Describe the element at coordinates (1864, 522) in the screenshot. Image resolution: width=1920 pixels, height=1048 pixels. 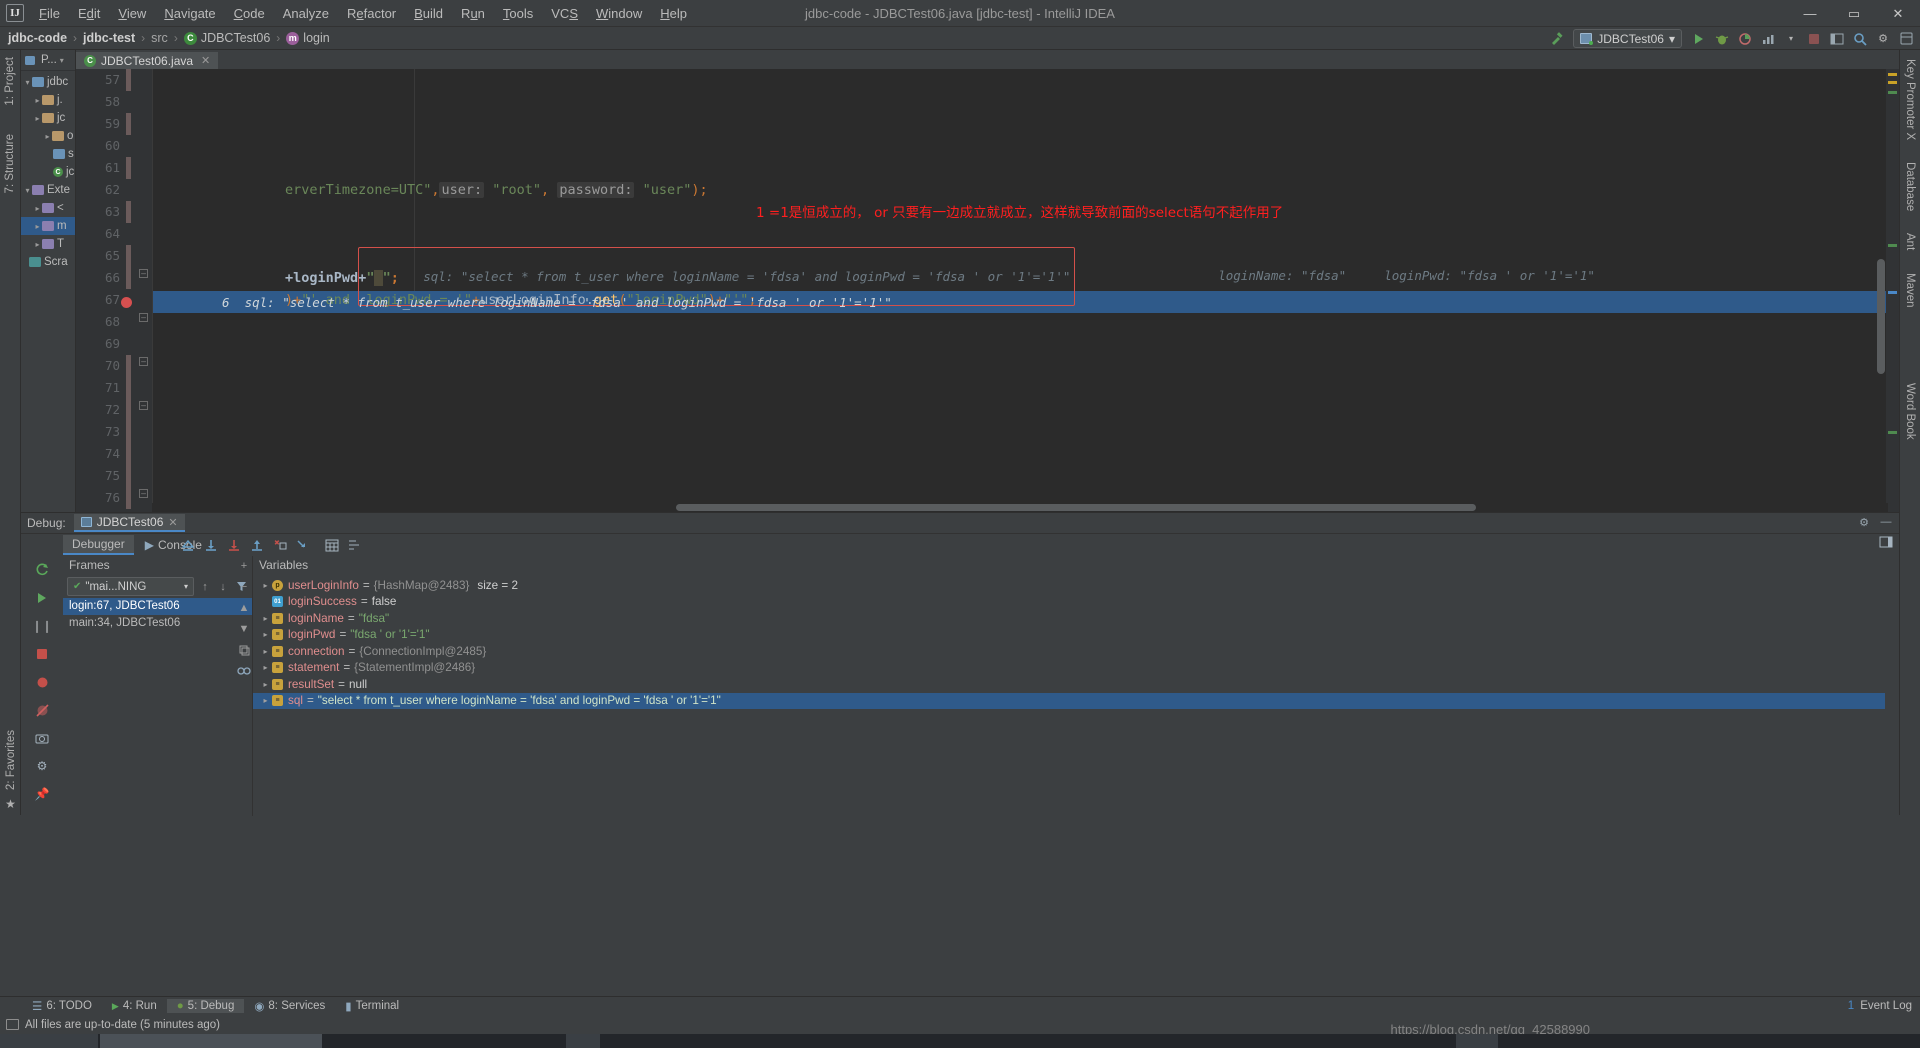
I see `gear-icon: ⚙` at that location.